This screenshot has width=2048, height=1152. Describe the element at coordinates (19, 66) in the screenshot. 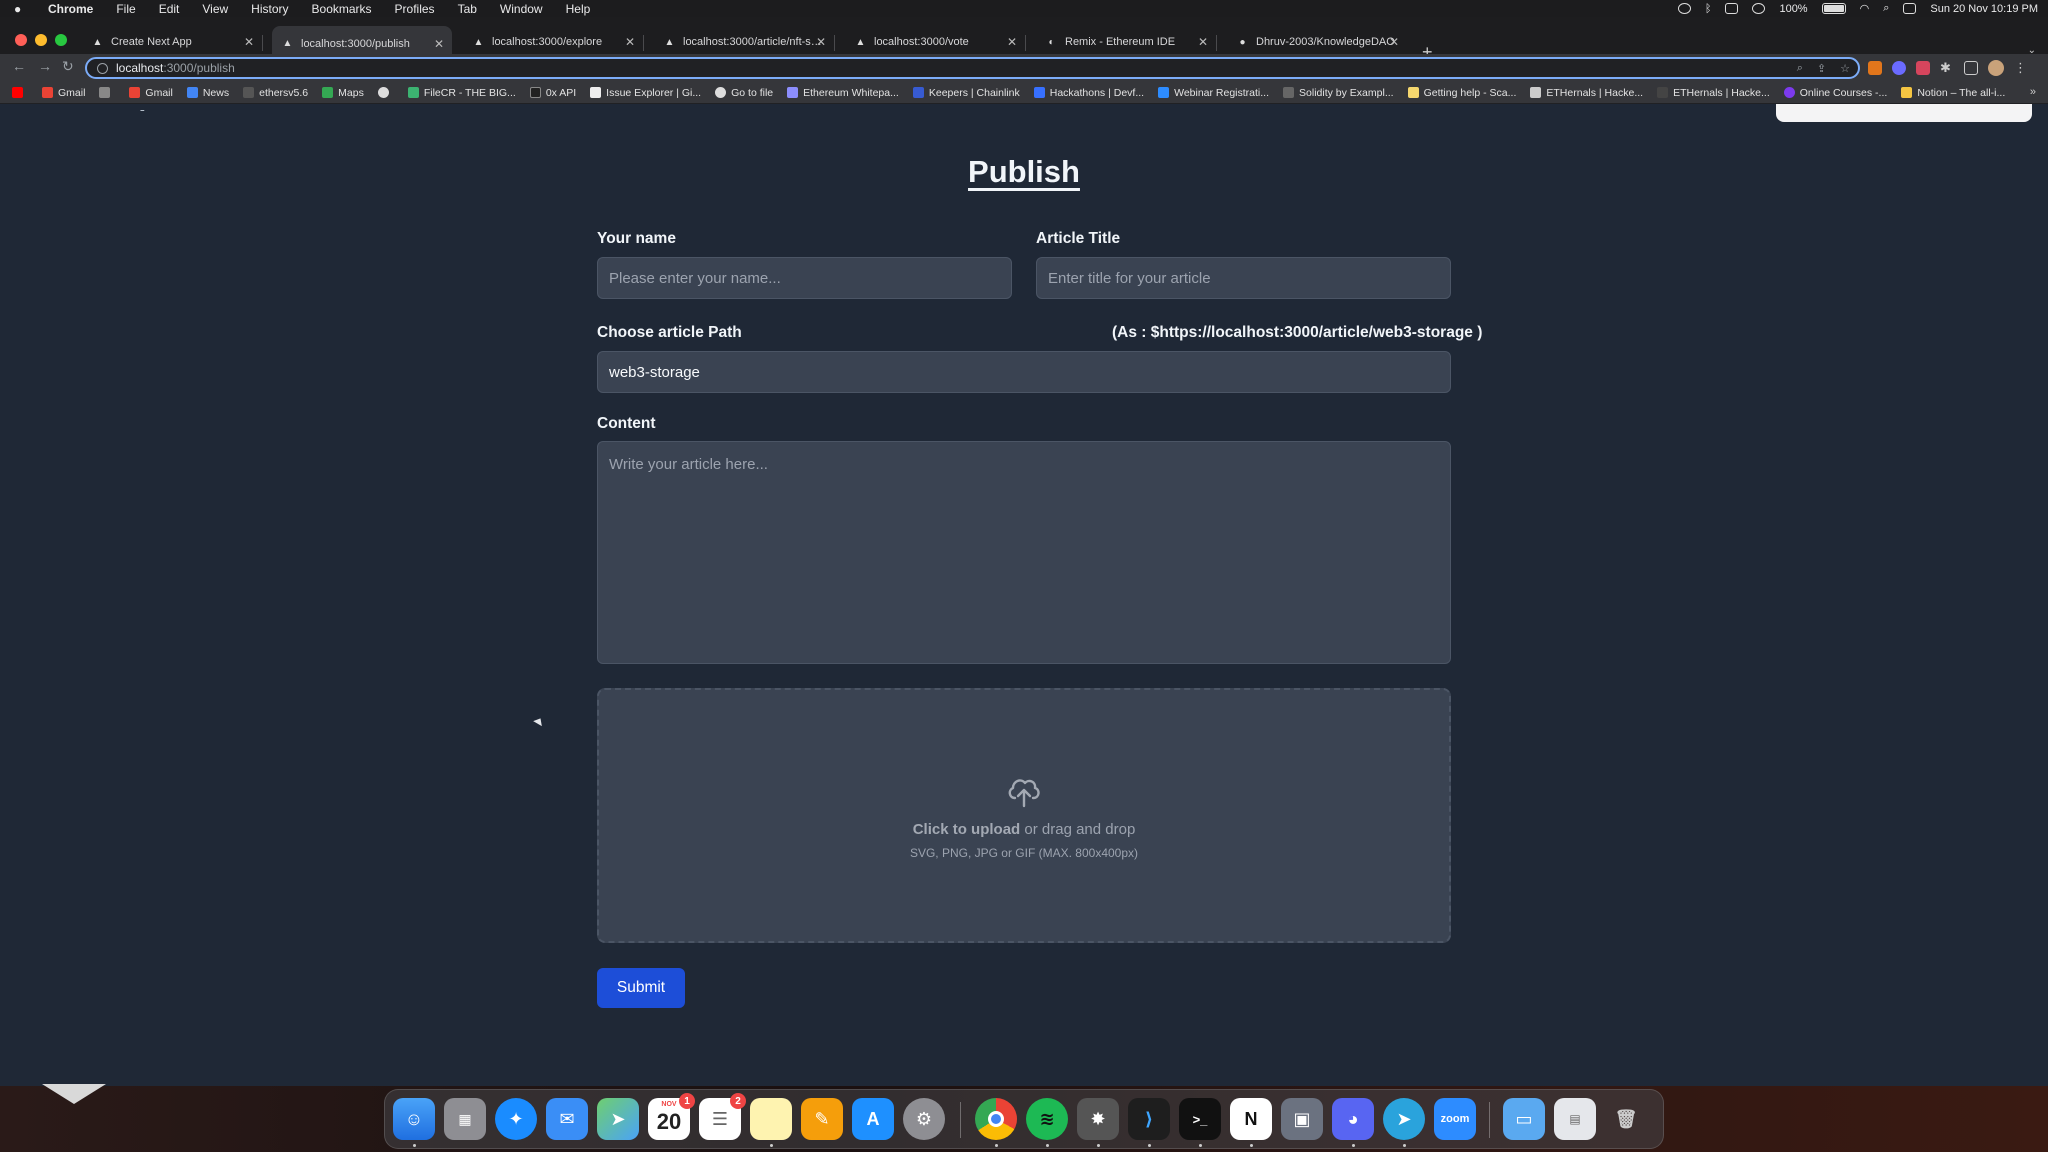

I see `back-arrow-icon: ←` at that location.